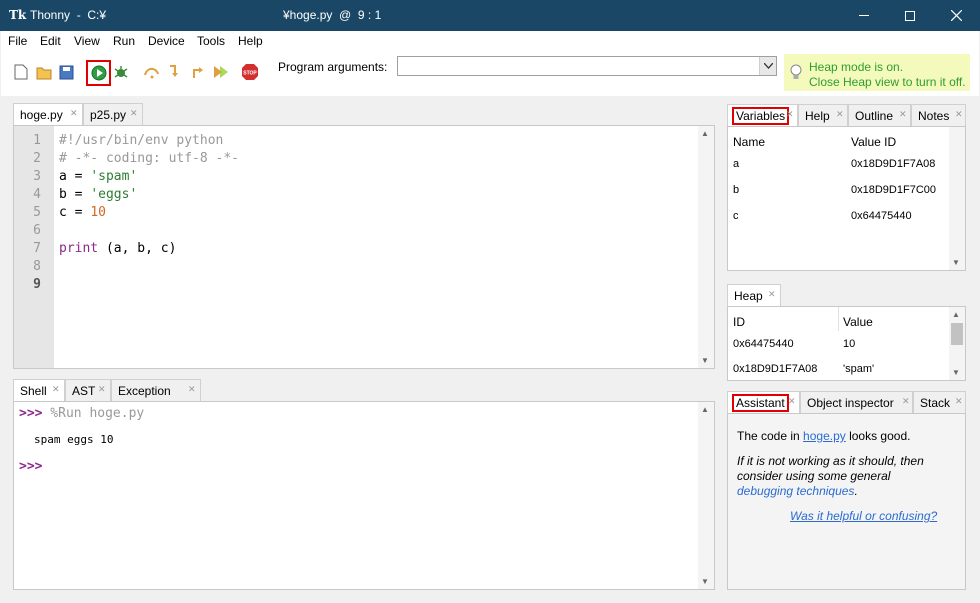 The image size is (980, 603). Describe the element at coordinates (211, 41) in the screenshot. I see `menu-tools: Tools` at that location.